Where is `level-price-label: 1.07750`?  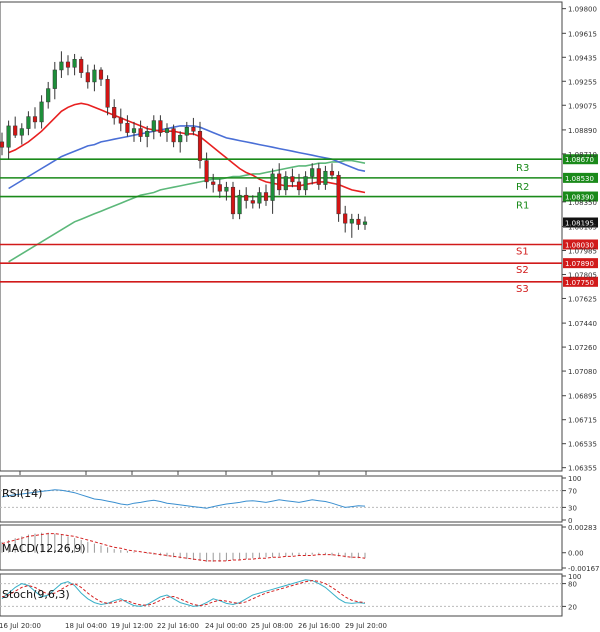
level-price-label: 1.07750 is located at coordinates (579, 283).